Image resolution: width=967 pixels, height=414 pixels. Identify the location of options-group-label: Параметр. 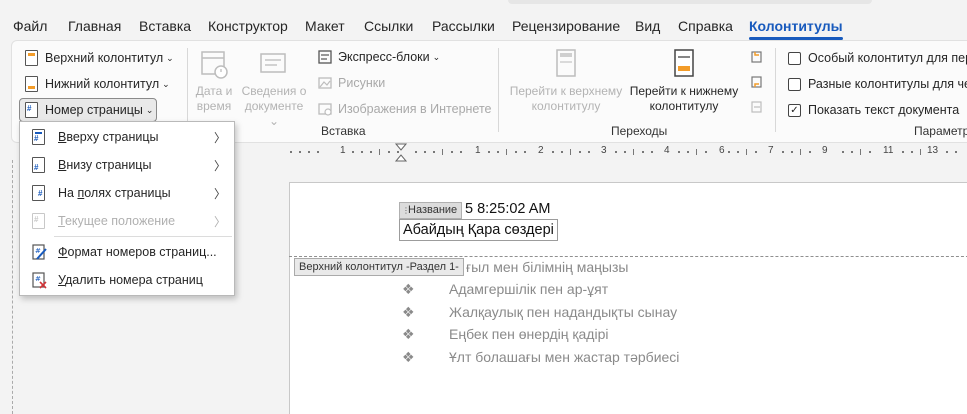
(940, 131).